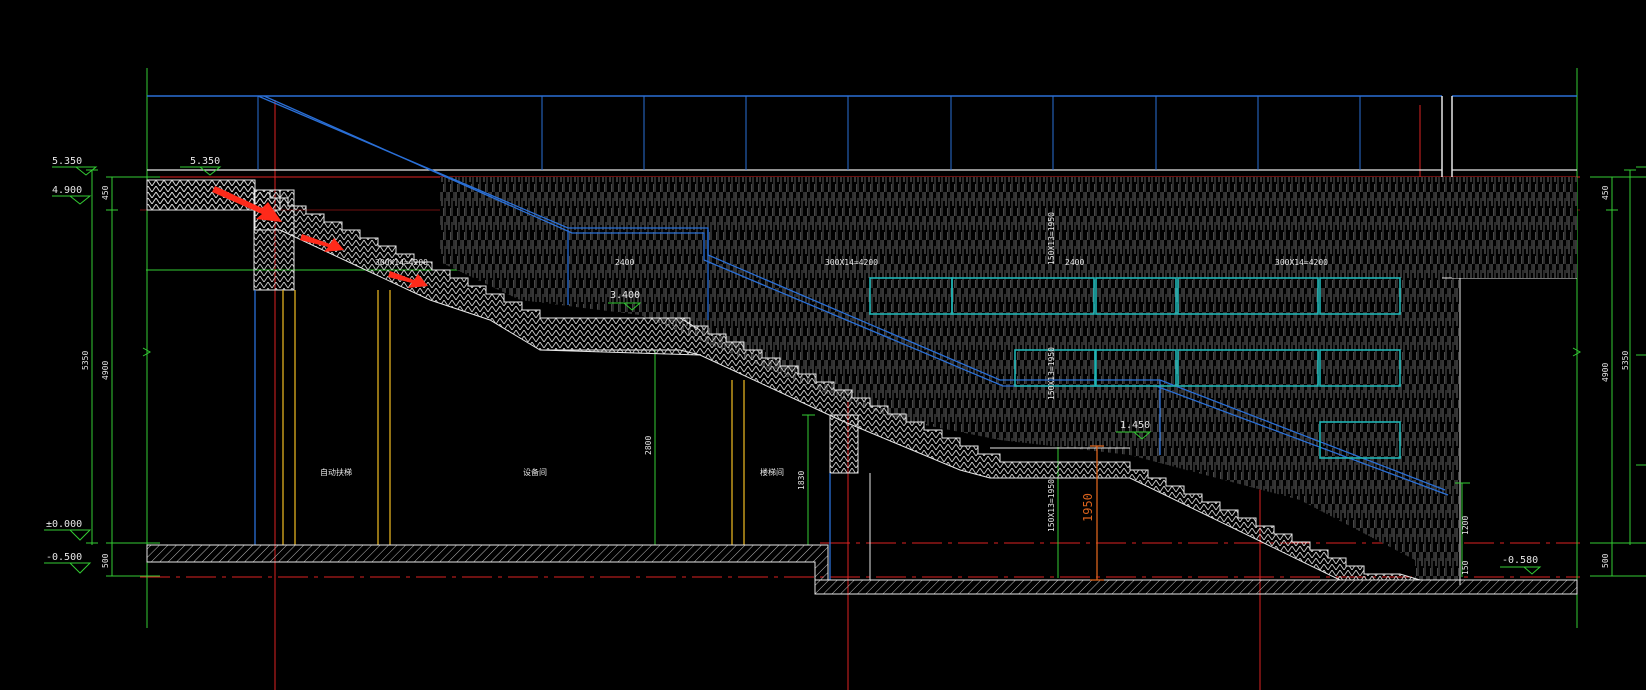 The width and height of the screenshot is (1646, 690). I want to click on elev-landing-top: 5.350, so click(205, 161).